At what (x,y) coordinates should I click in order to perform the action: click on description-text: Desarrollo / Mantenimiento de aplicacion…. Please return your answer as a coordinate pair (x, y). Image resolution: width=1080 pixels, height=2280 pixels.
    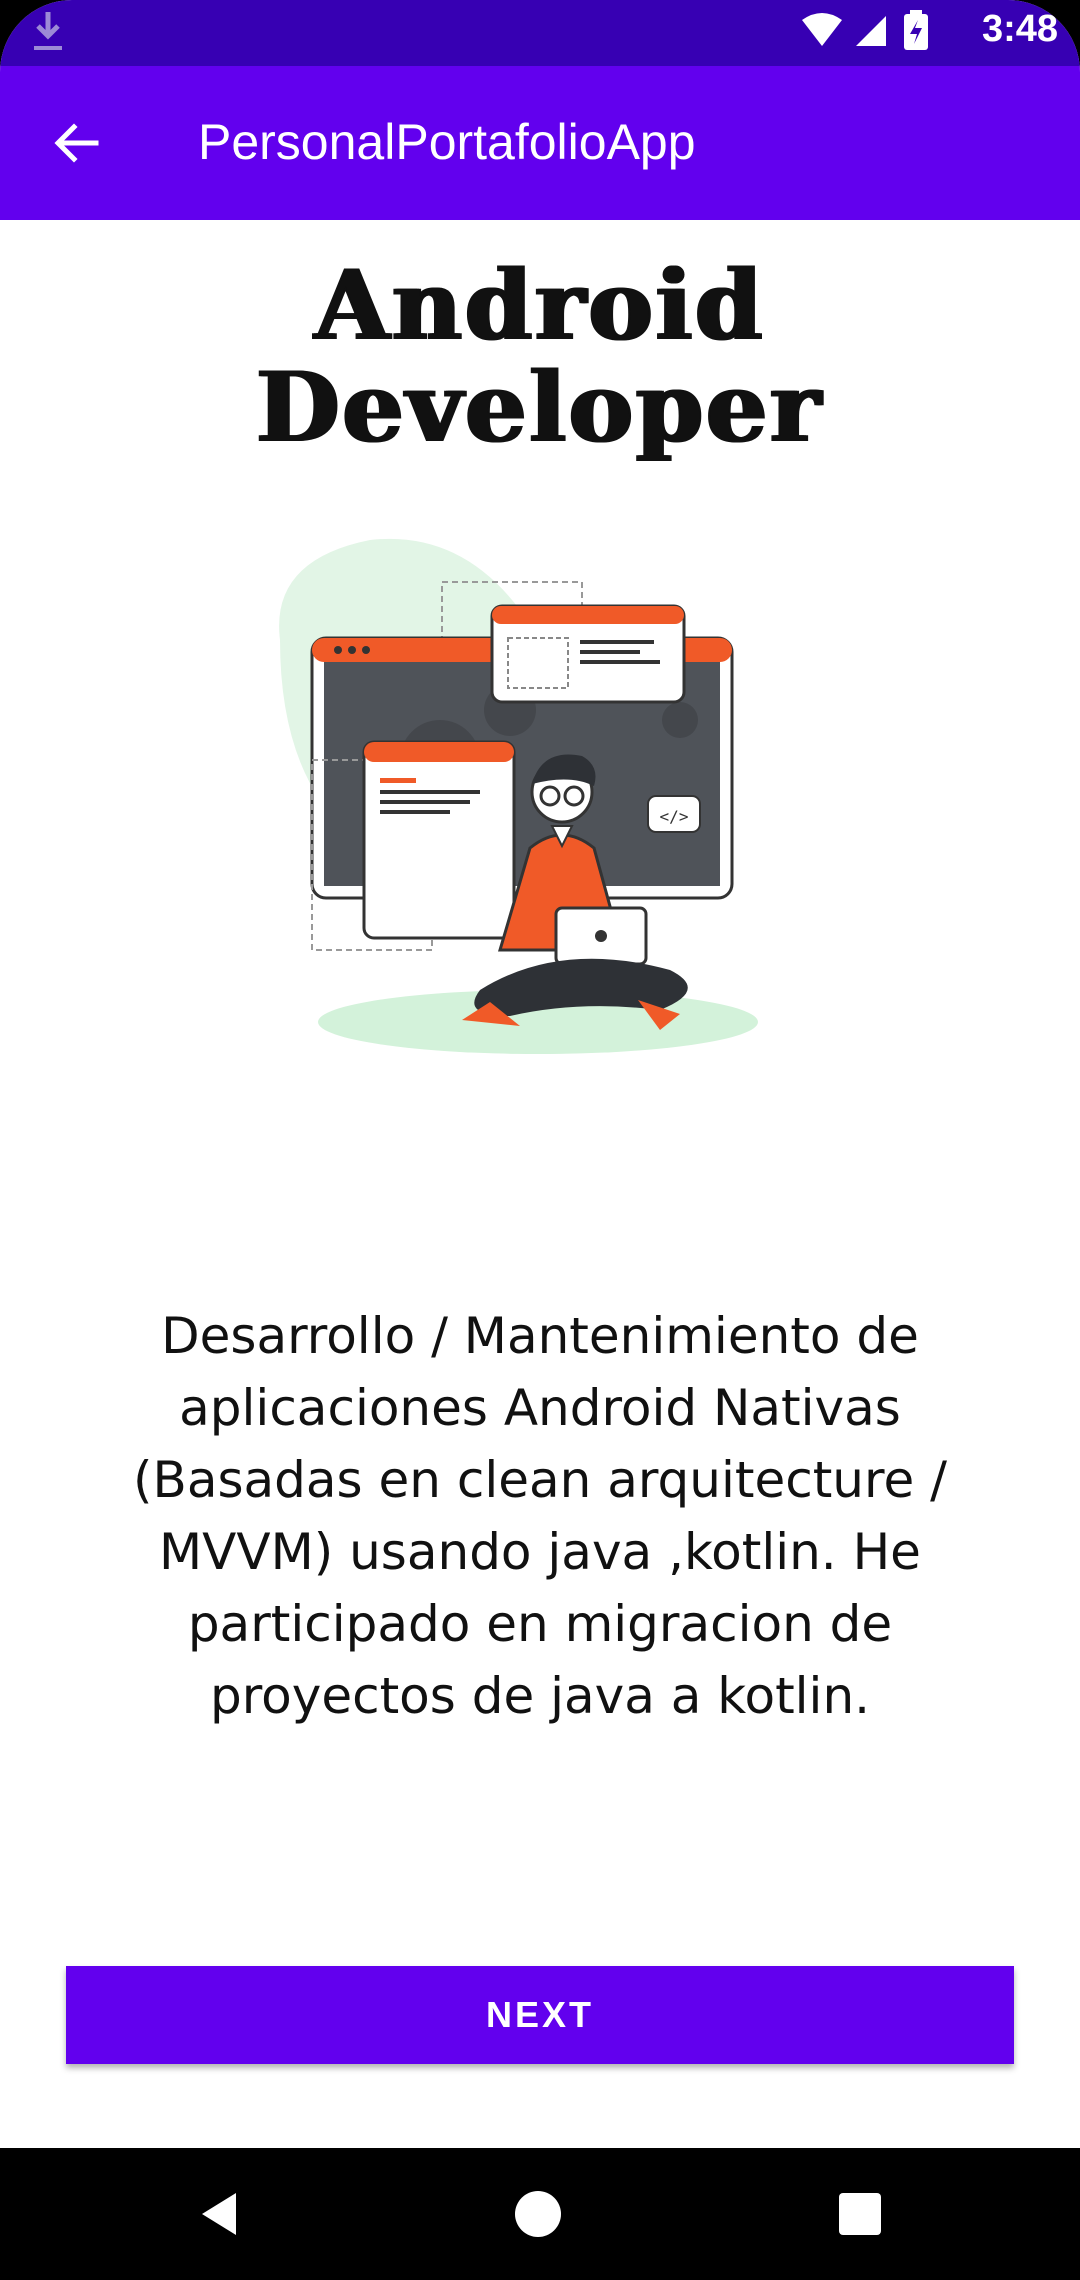
    Looking at the image, I should click on (540, 1516).